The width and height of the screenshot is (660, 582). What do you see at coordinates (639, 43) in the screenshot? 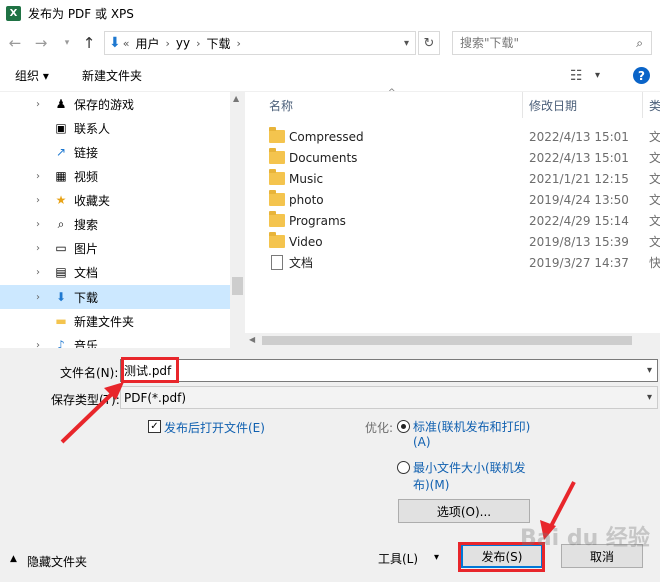
I see `search-icon: ⌕` at bounding box center [639, 43].